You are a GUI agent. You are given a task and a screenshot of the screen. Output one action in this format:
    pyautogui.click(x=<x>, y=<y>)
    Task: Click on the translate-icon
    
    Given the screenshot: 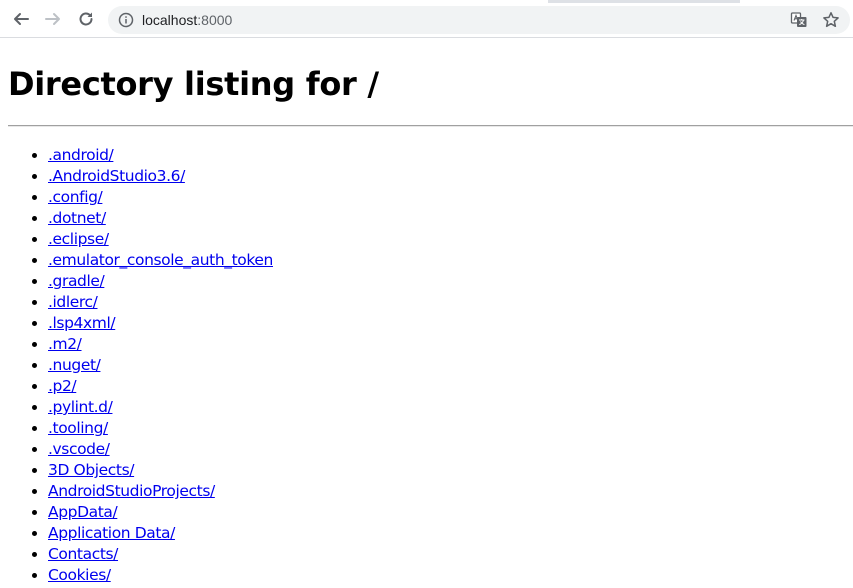 What is the action you would take?
    pyautogui.click(x=799, y=20)
    